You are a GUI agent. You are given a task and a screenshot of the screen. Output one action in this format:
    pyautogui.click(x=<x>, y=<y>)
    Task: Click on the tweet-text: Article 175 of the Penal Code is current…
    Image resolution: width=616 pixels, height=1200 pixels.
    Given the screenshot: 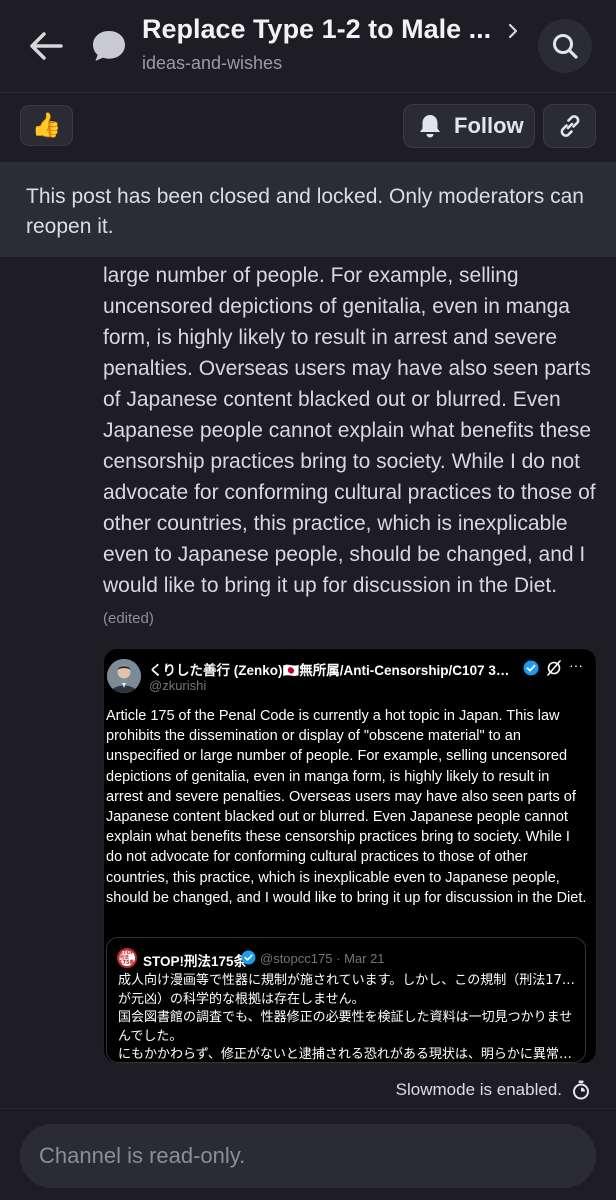 What is the action you would take?
    pyautogui.click(x=346, y=807)
    